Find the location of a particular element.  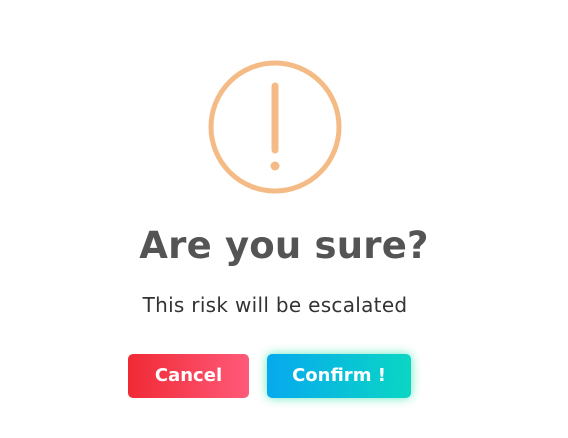

exclamation-circle-icon is located at coordinates (275, 127).